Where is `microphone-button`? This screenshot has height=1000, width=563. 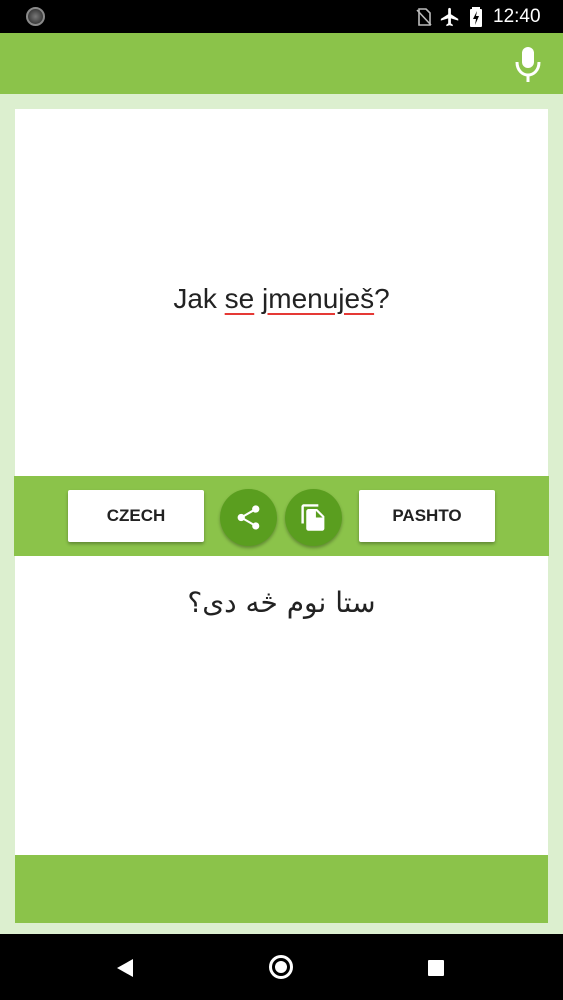
microphone-button is located at coordinates (528, 65).